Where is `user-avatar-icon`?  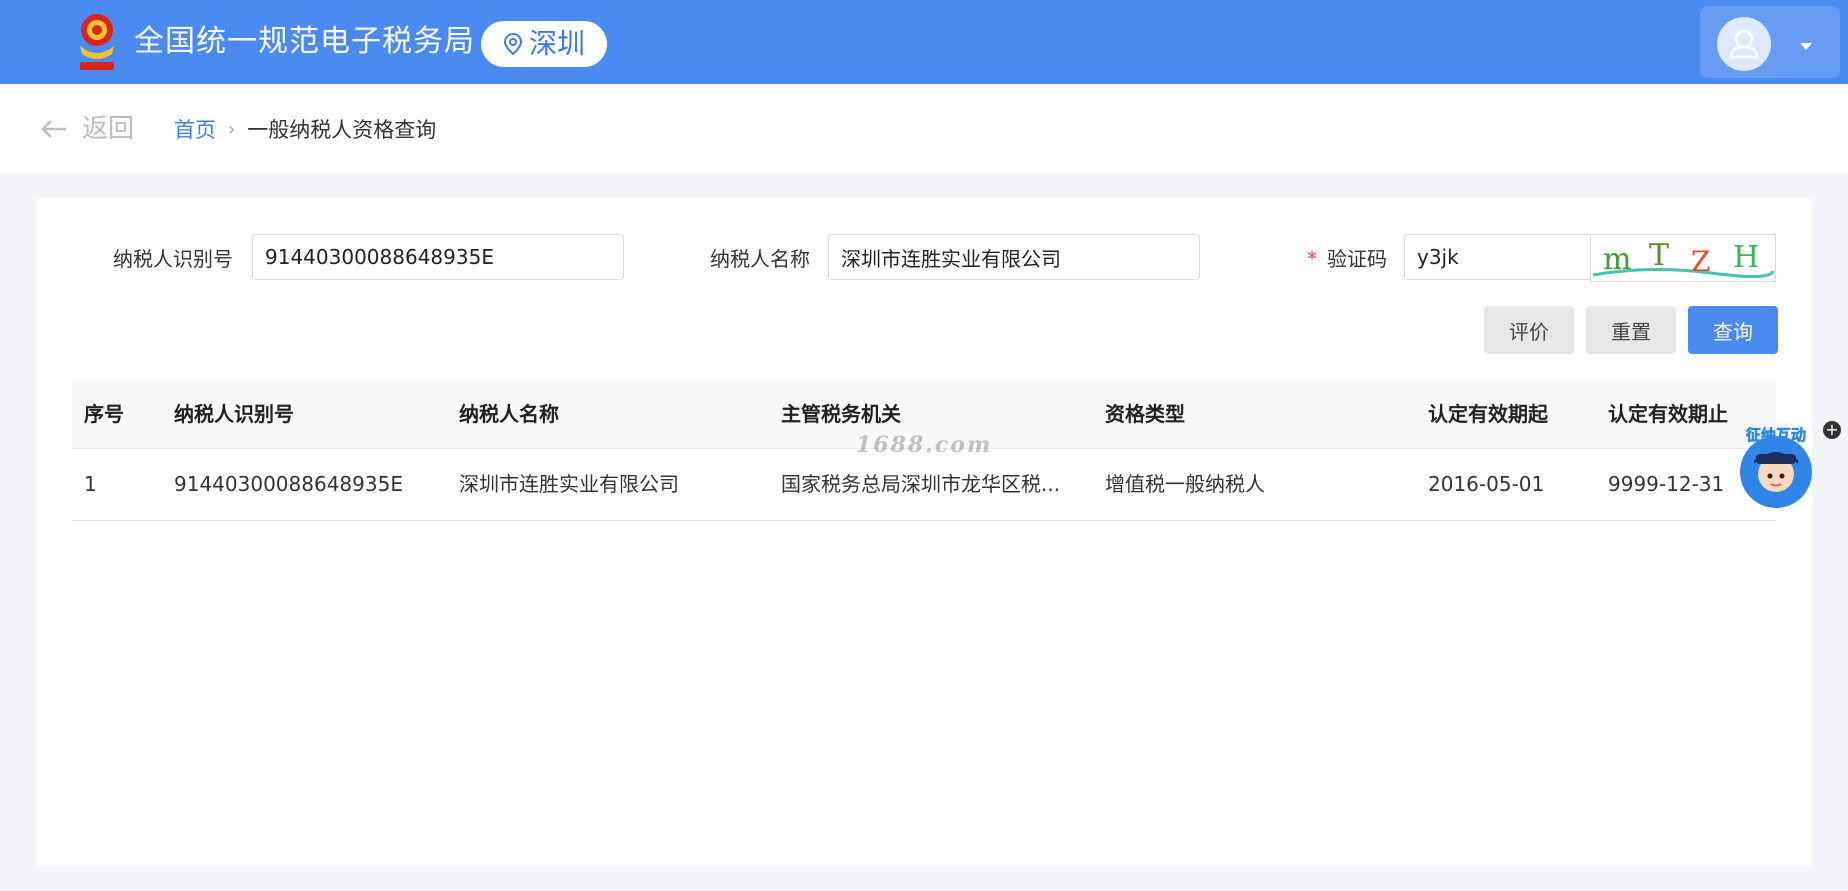 user-avatar-icon is located at coordinates (1744, 44).